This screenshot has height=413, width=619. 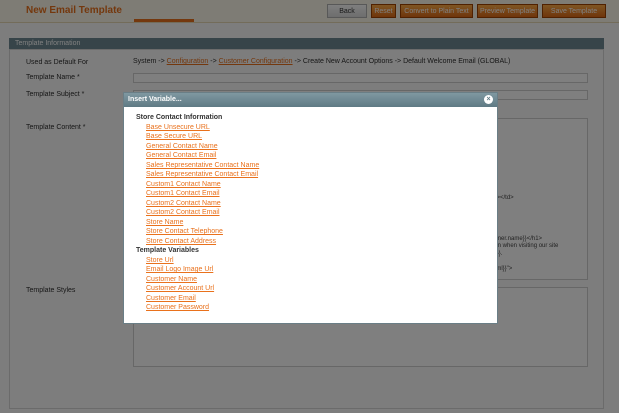 What do you see at coordinates (181, 155) in the screenshot?
I see `variable-link: General Contact Email` at bounding box center [181, 155].